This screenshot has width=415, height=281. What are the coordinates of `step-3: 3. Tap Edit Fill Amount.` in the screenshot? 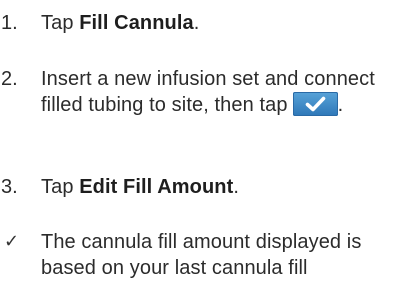 It's located at (207, 187).